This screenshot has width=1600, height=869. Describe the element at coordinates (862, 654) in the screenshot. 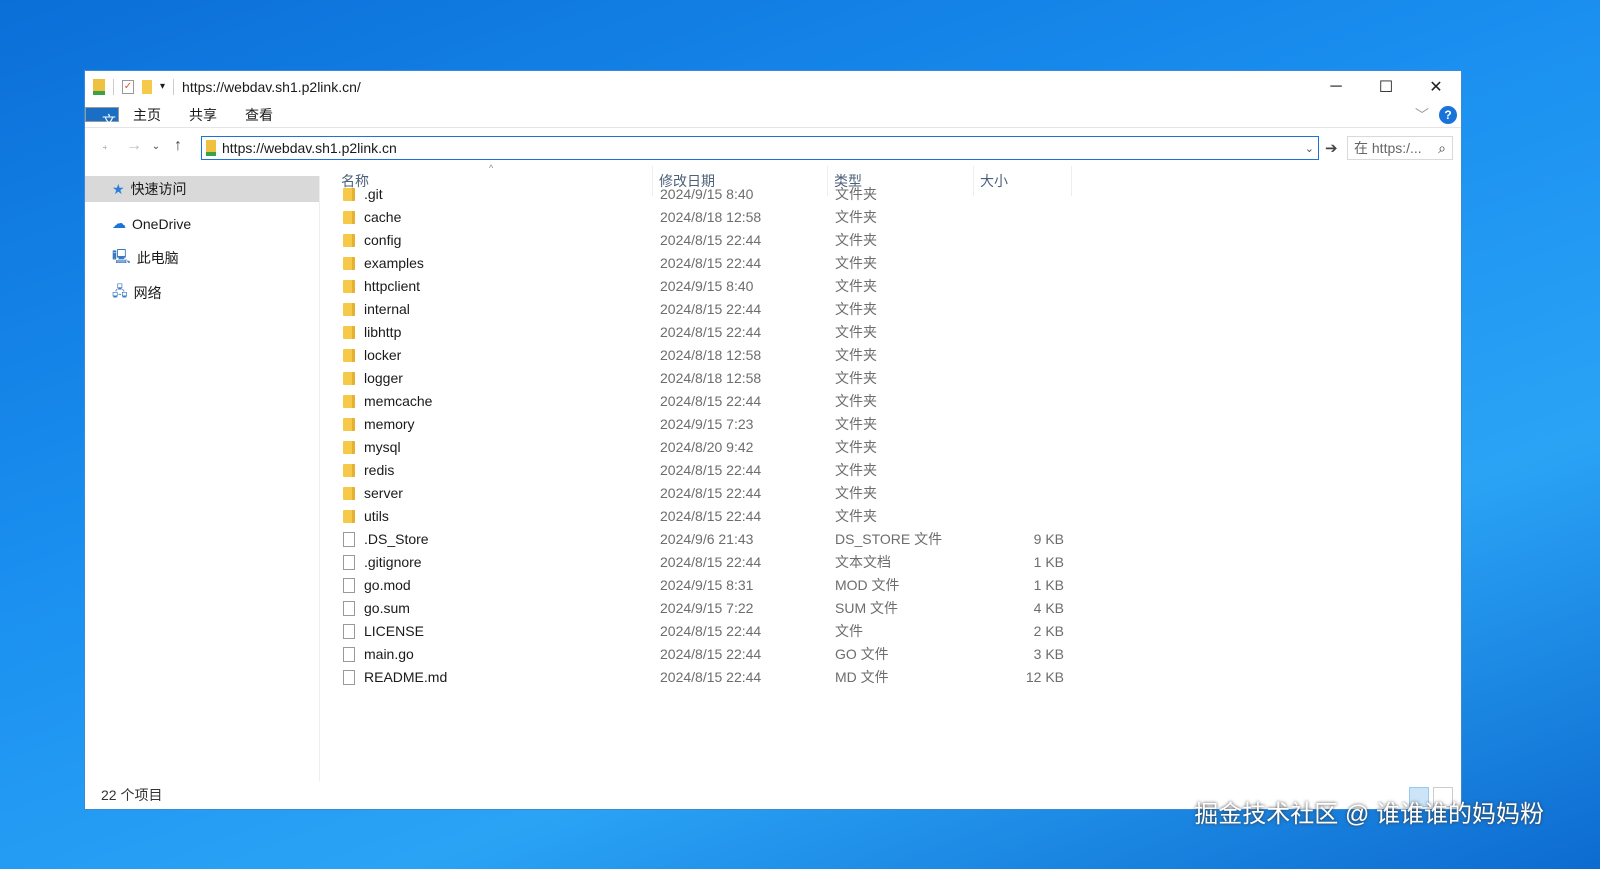

I see `file-type: GO 文件` at that location.